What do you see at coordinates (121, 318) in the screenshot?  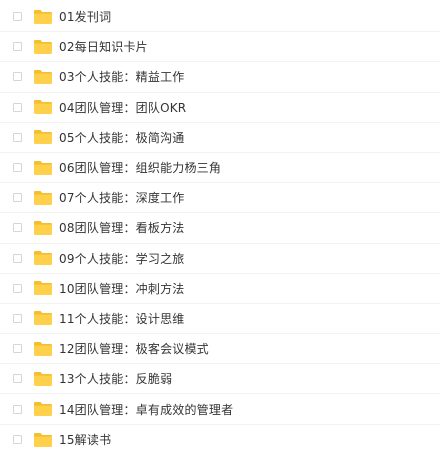 I see `folder-name: 11个人技能：设计思维` at bounding box center [121, 318].